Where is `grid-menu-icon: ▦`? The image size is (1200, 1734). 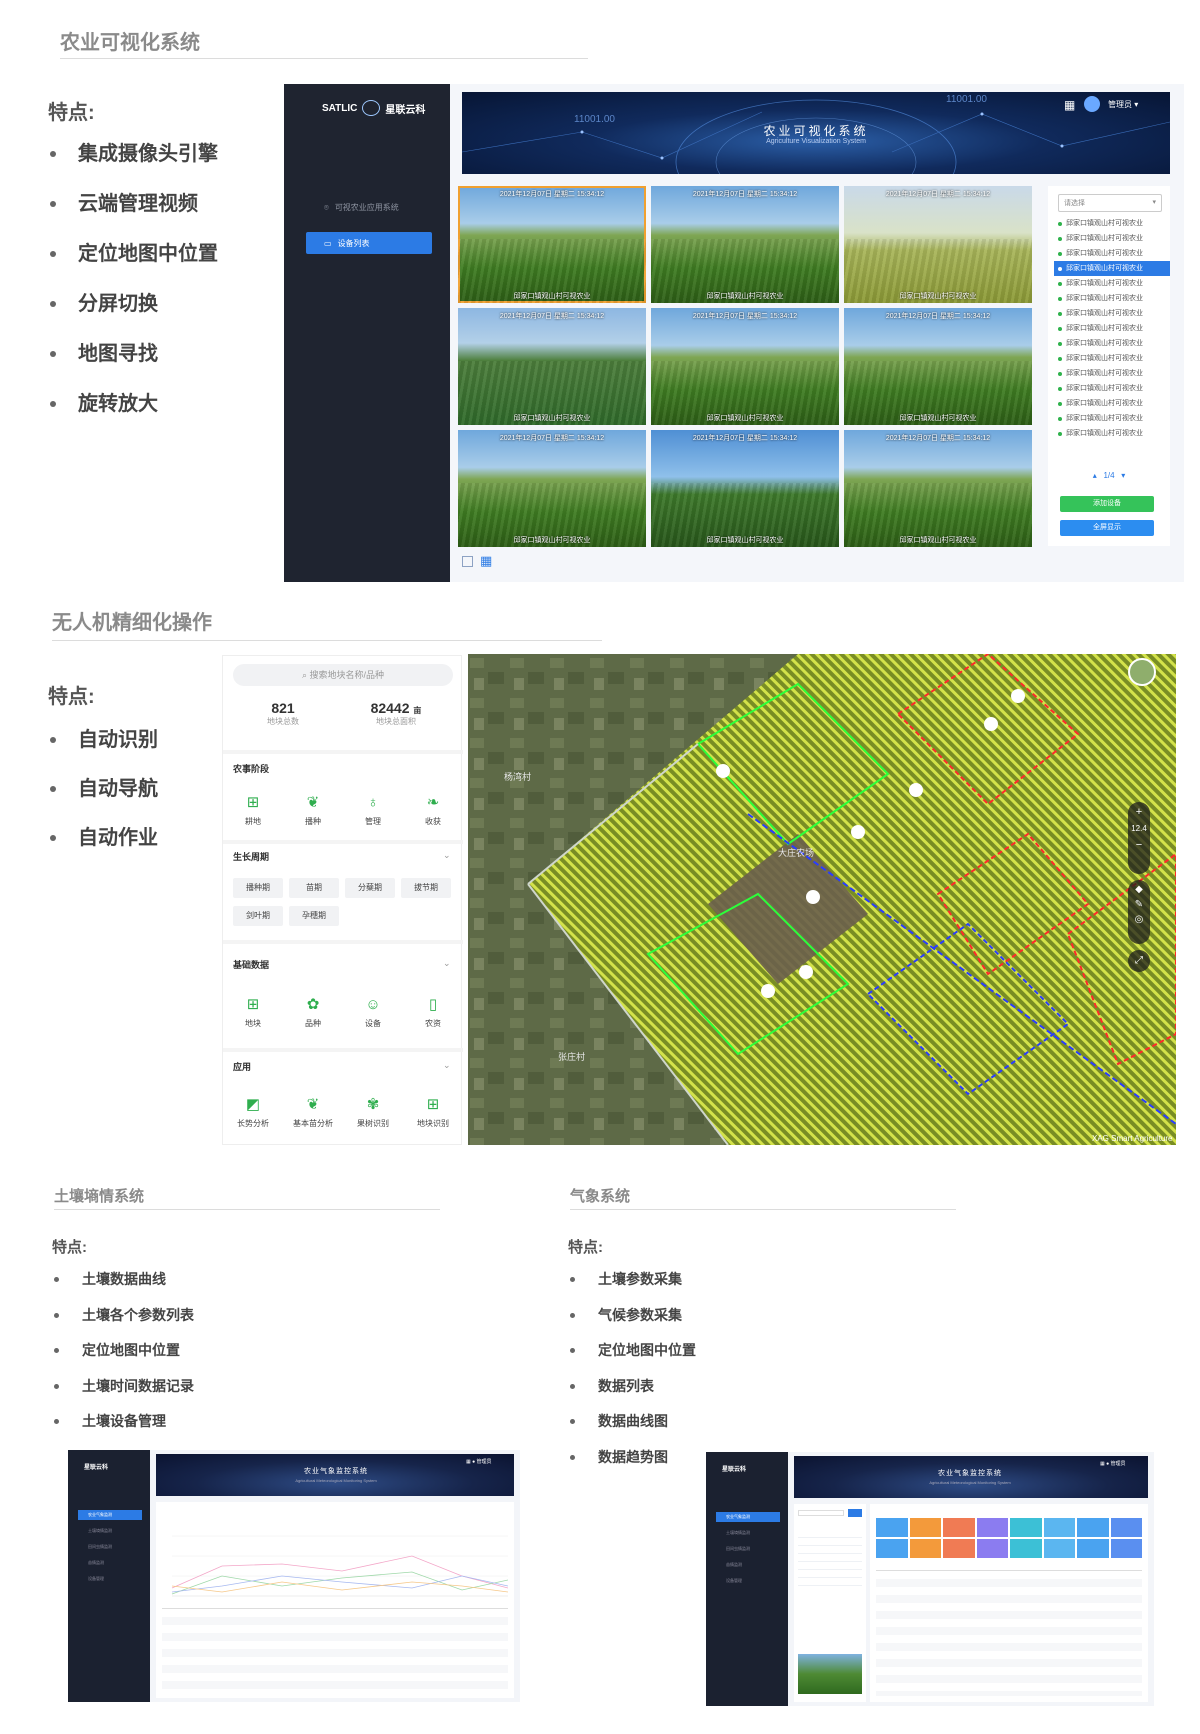 grid-menu-icon: ▦ is located at coordinates (1069, 105).